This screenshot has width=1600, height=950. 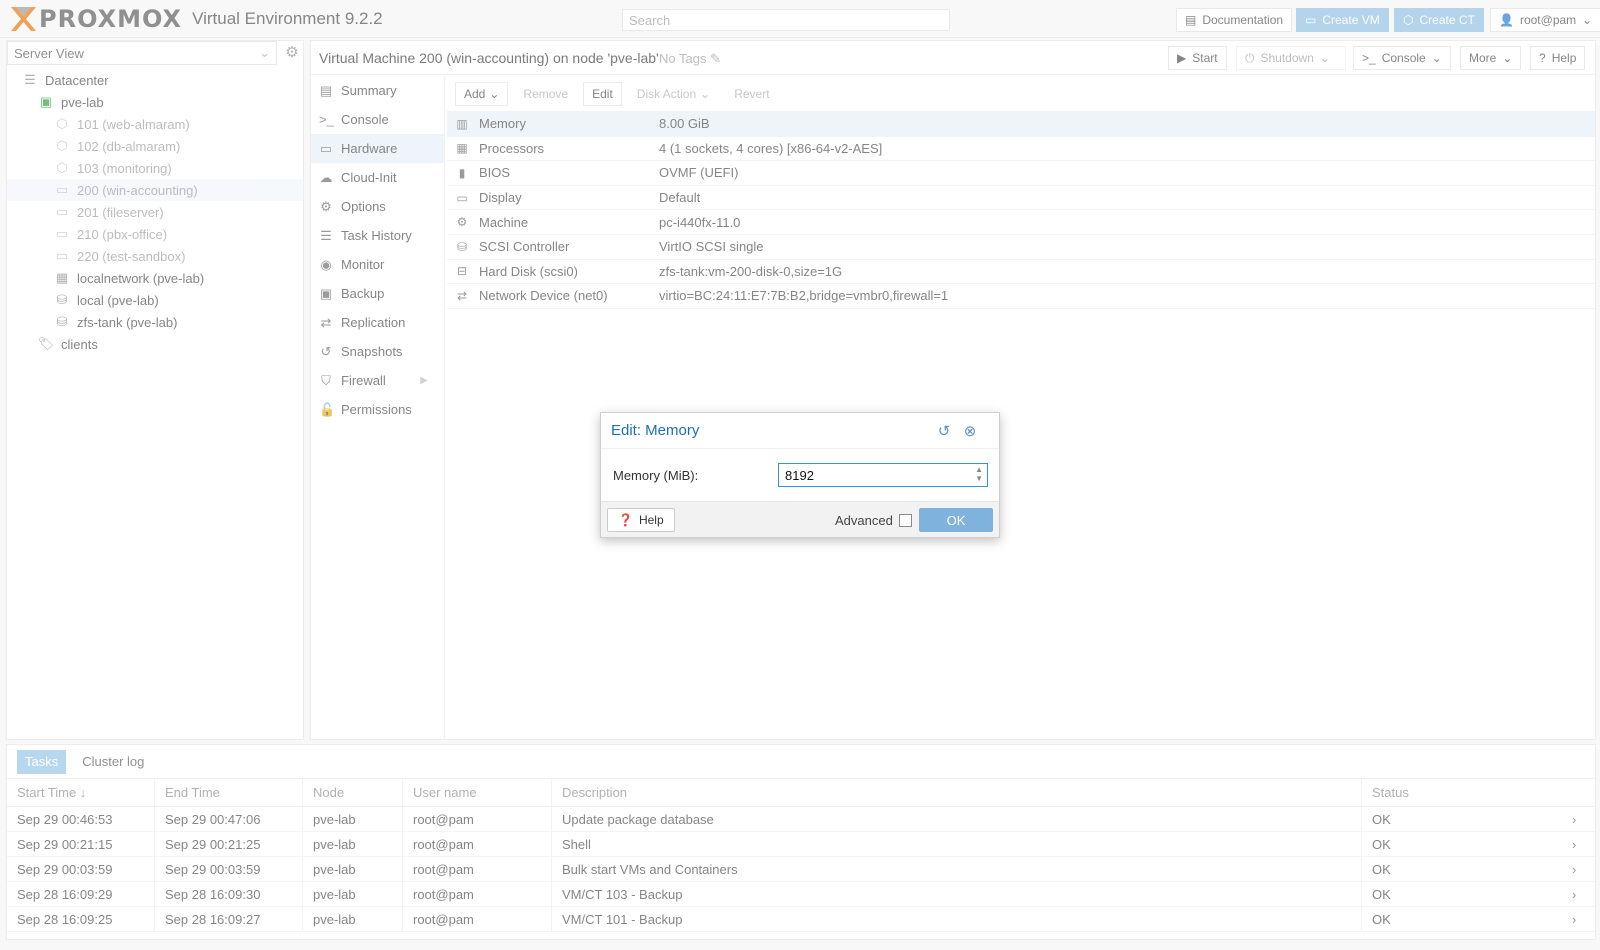 I want to click on ok-button: OK, so click(x=956, y=520).